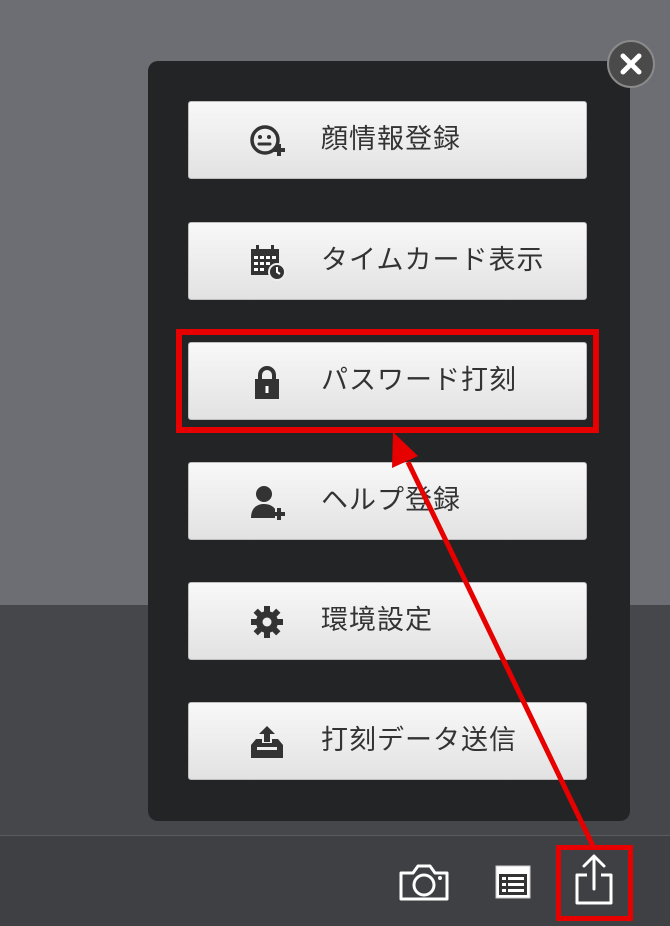 This screenshot has height=926, width=670. Describe the element at coordinates (494, 640) in the screenshot. I see `annotation-arrow` at that location.